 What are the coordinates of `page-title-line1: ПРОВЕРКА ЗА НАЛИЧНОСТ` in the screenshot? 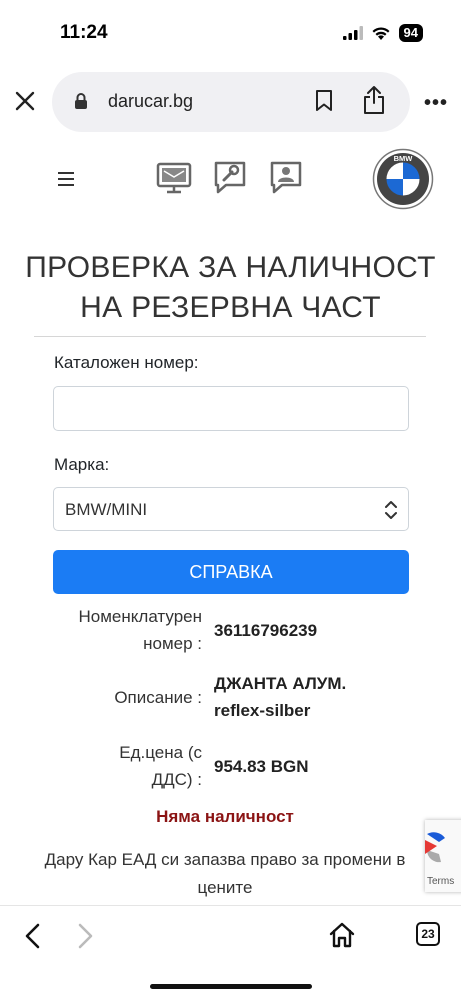 It's located at (230, 267).